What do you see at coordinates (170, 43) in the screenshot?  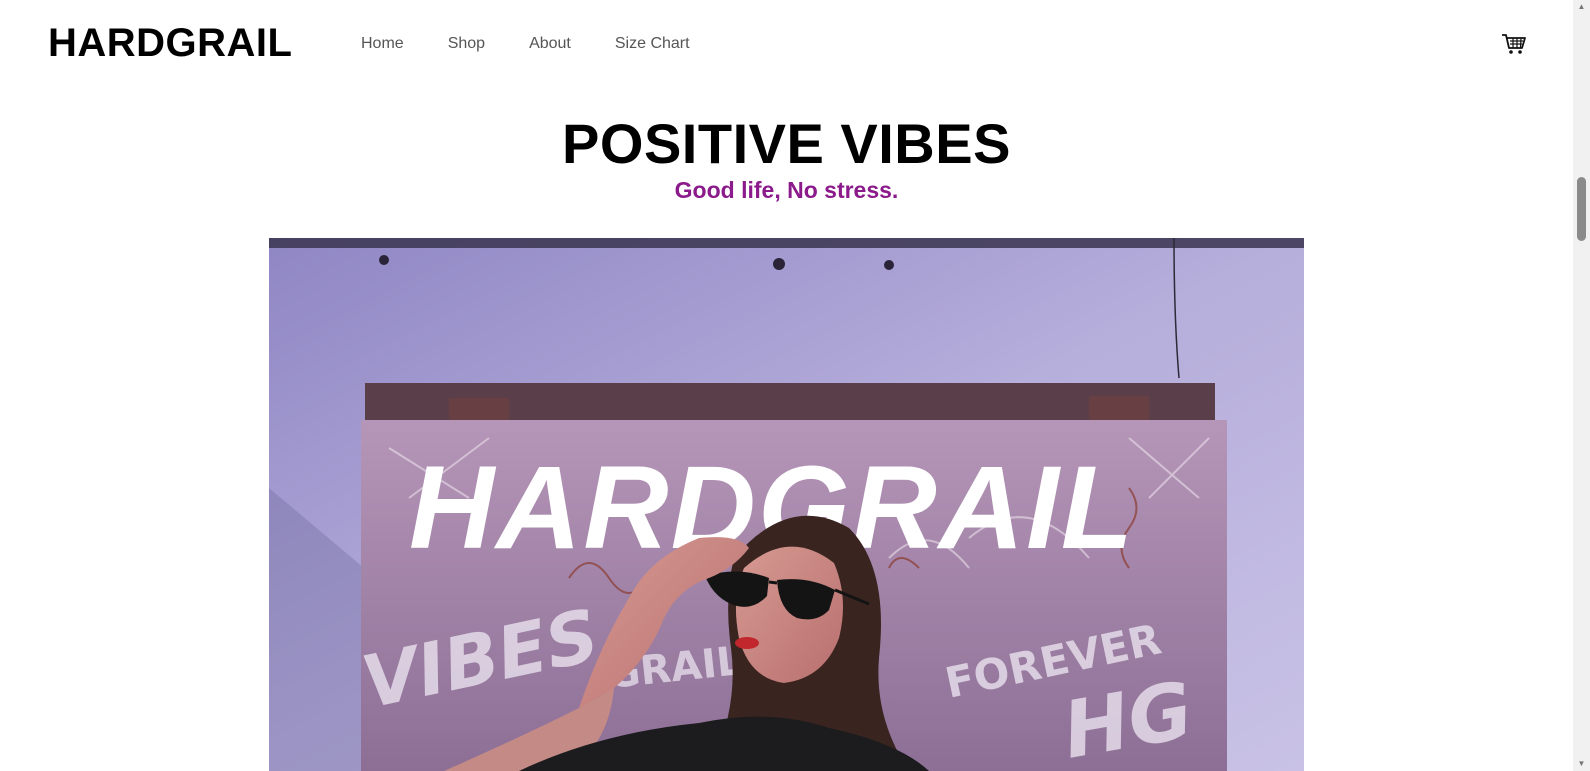 I see `brand-logo: HARDGRAIL` at bounding box center [170, 43].